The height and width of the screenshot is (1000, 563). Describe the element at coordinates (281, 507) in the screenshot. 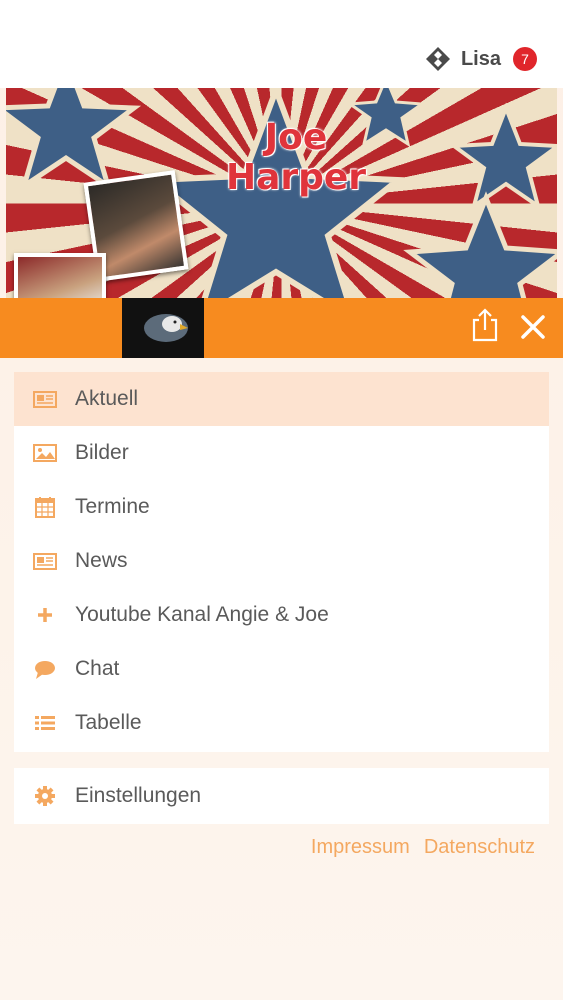

I see `menu-item-termine: Termine` at that location.